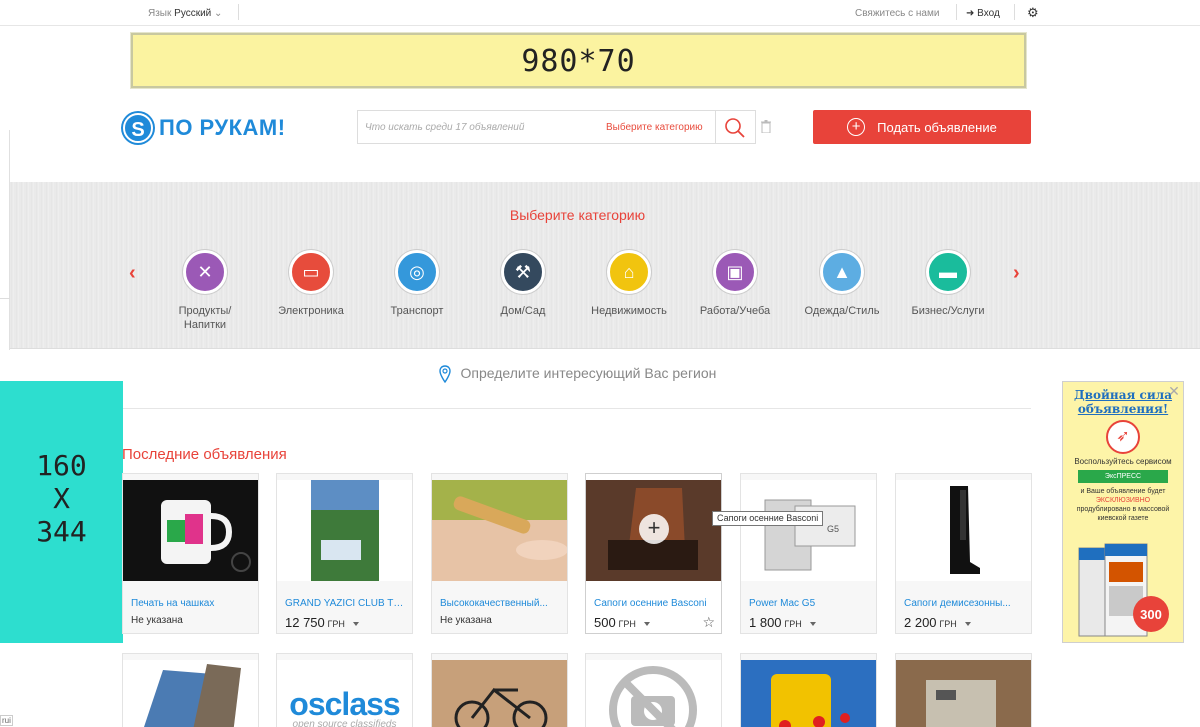  Describe the element at coordinates (218, 13) in the screenshot. I see `chevron-down-icon: ⌄` at that location.